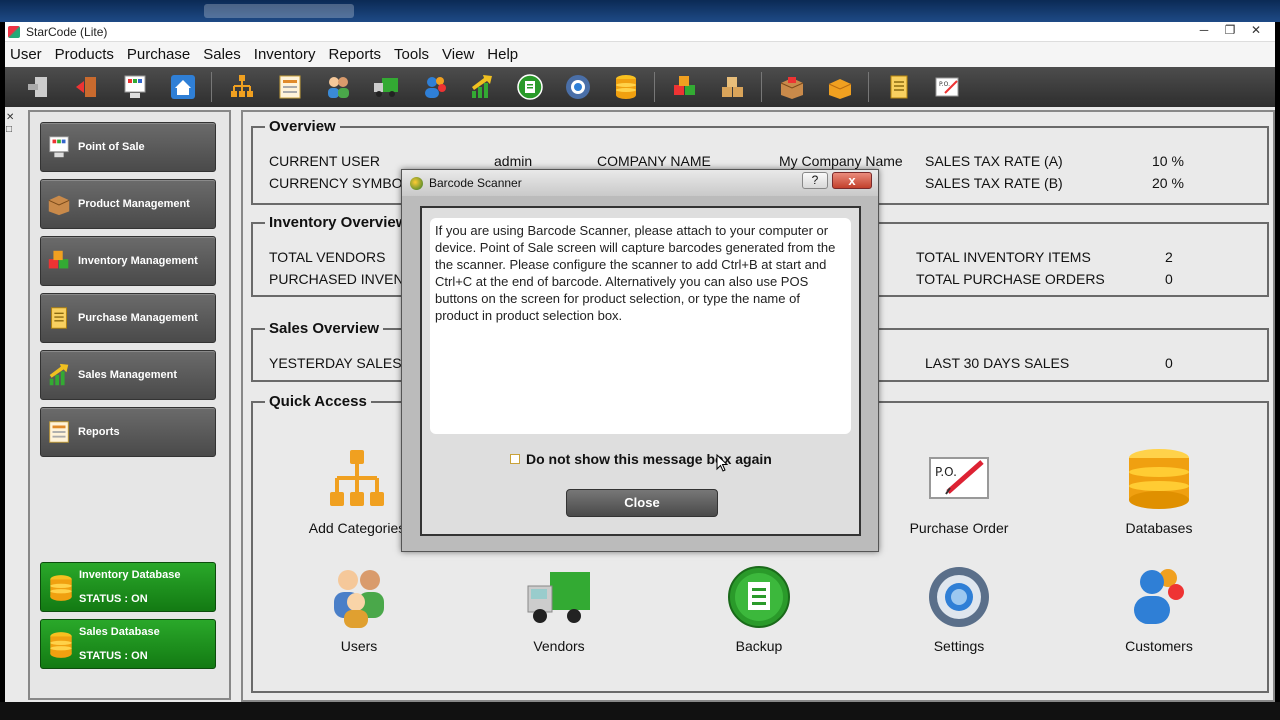 This screenshot has height=720, width=1280. I want to click on panel-pin-controls: ✕ □, so click(10, 124).